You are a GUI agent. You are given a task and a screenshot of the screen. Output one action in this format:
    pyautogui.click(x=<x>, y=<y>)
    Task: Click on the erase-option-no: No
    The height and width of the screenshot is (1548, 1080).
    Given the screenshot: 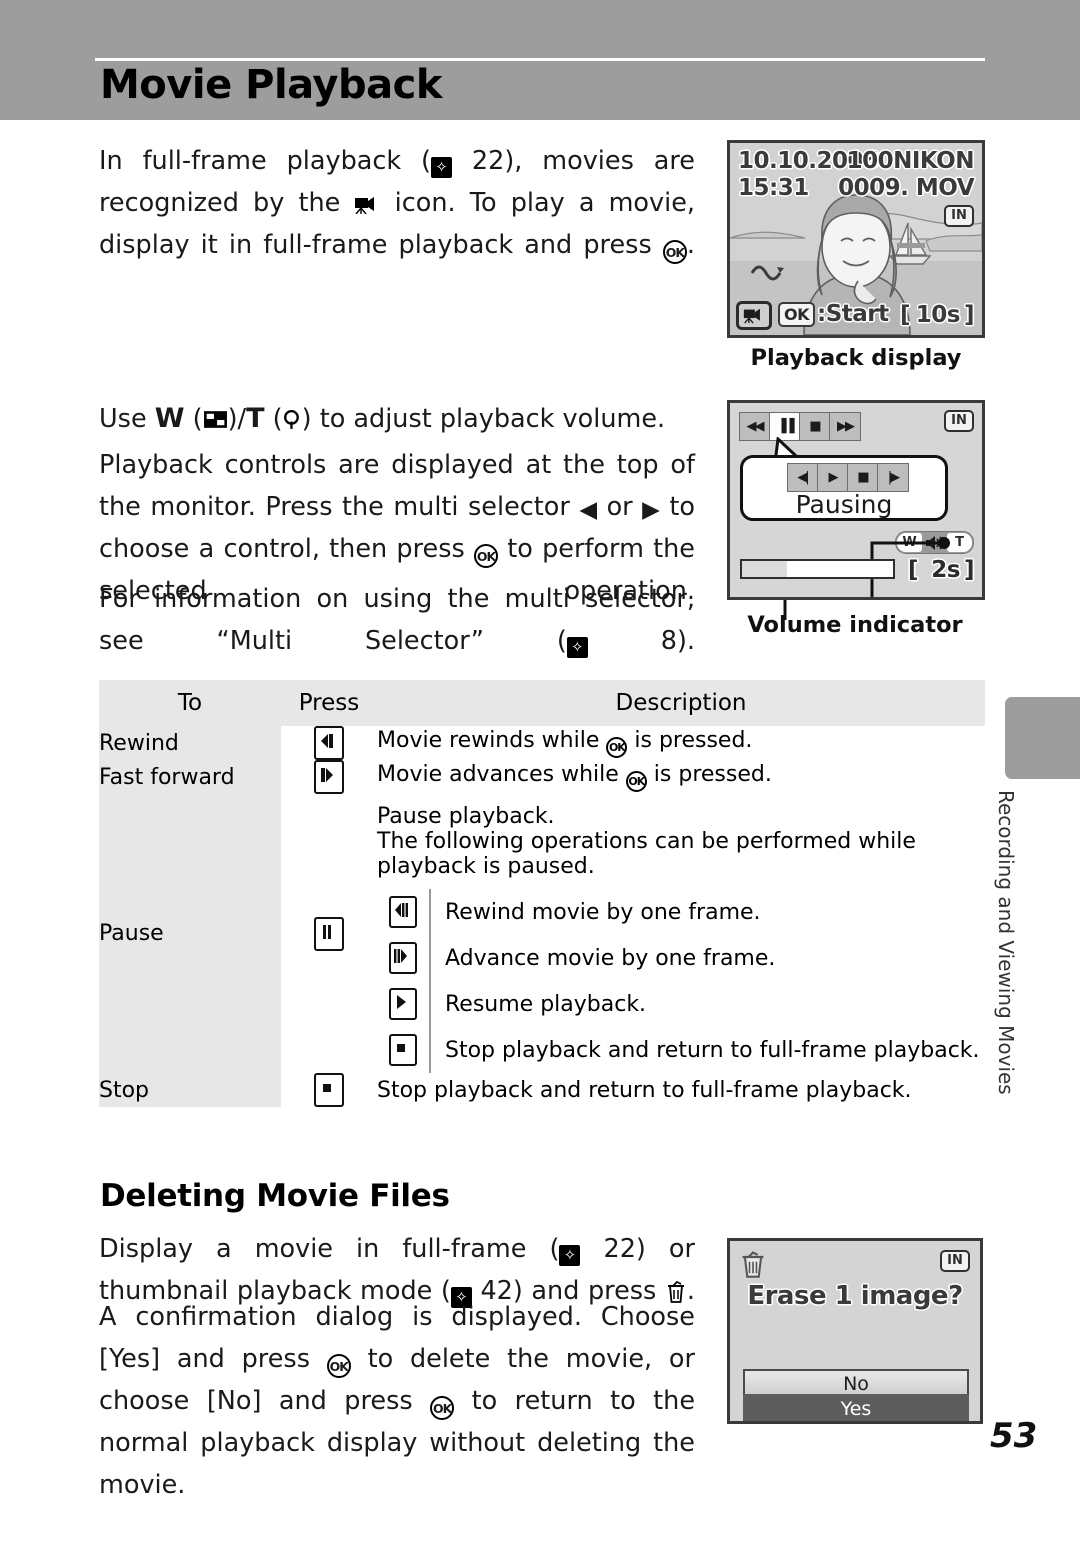 What is the action you would take?
    pyautogui.click(x=856, y=1382)
    